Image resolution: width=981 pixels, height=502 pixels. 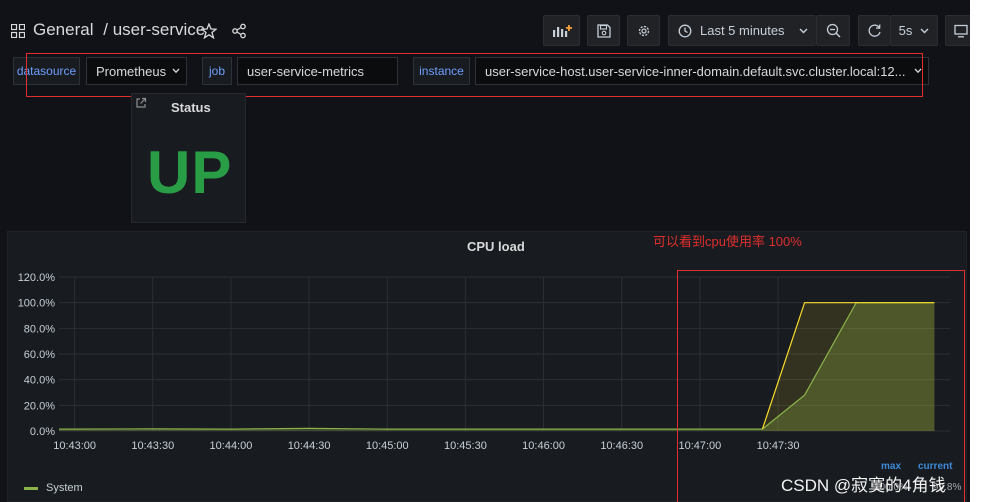 I want to click on x-tick-label: 10:46:00, so click(x=543, y=446).